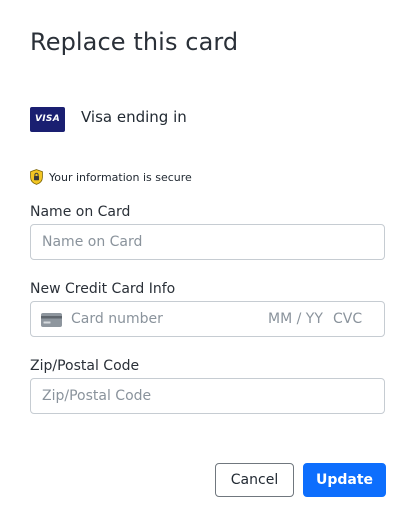 Image resolution: width=418 pixels, height=523 pixels. I want to click on card-cvc-input, so click(353, 319).